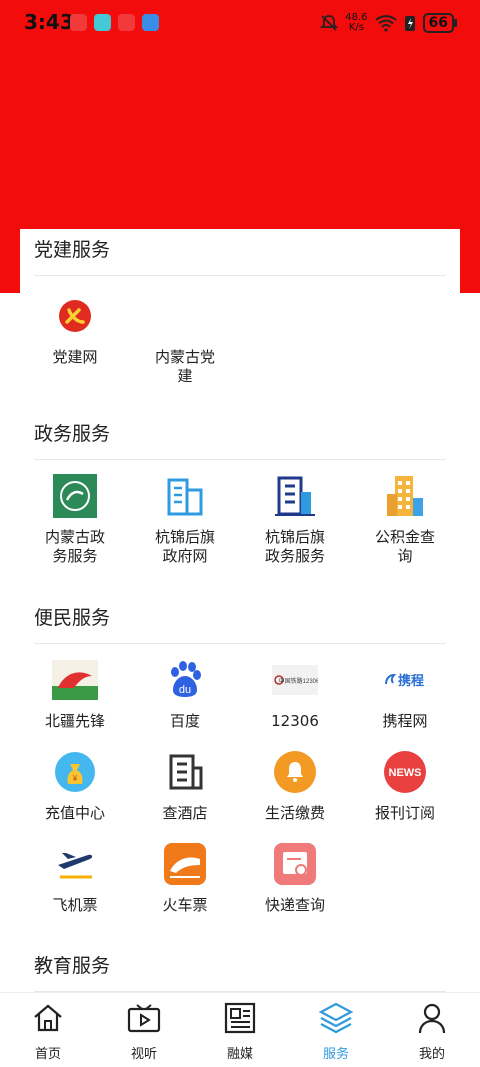 The image size is (480, 1067). I want to click on gov-logo-icon, so click(75, 496).